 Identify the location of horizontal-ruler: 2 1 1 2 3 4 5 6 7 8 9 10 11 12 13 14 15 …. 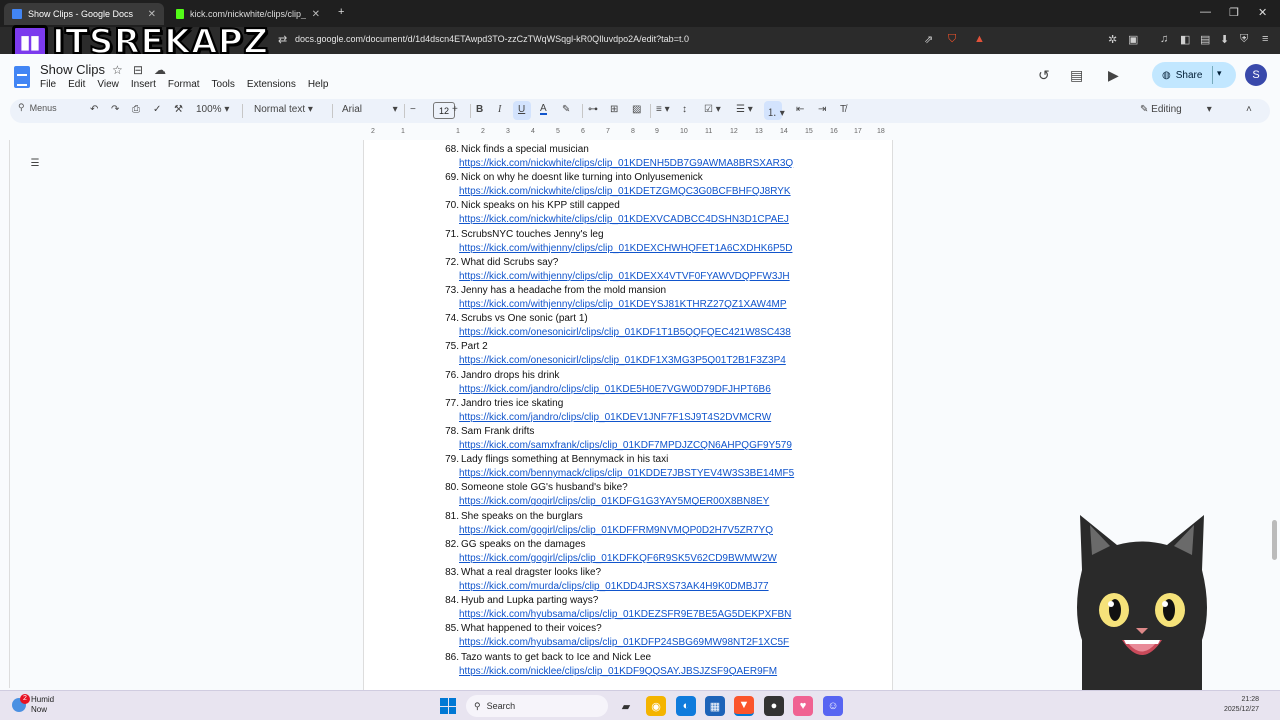
(628, 133).